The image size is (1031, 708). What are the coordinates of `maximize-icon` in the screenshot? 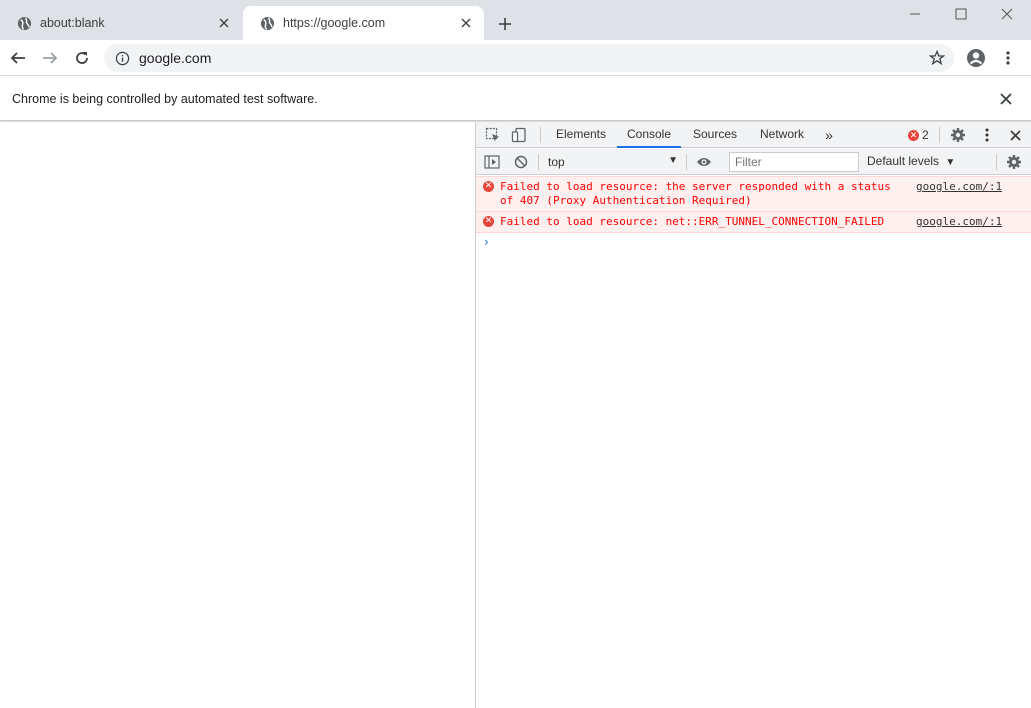 It's located at (961, 14).